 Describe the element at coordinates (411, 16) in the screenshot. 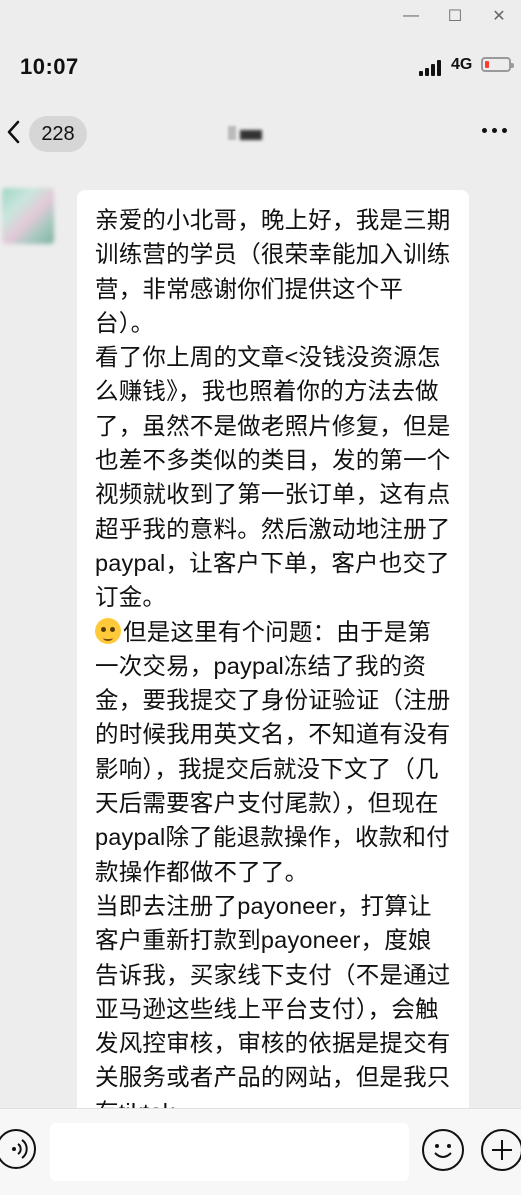

I see `minimize-button: —` at that location.